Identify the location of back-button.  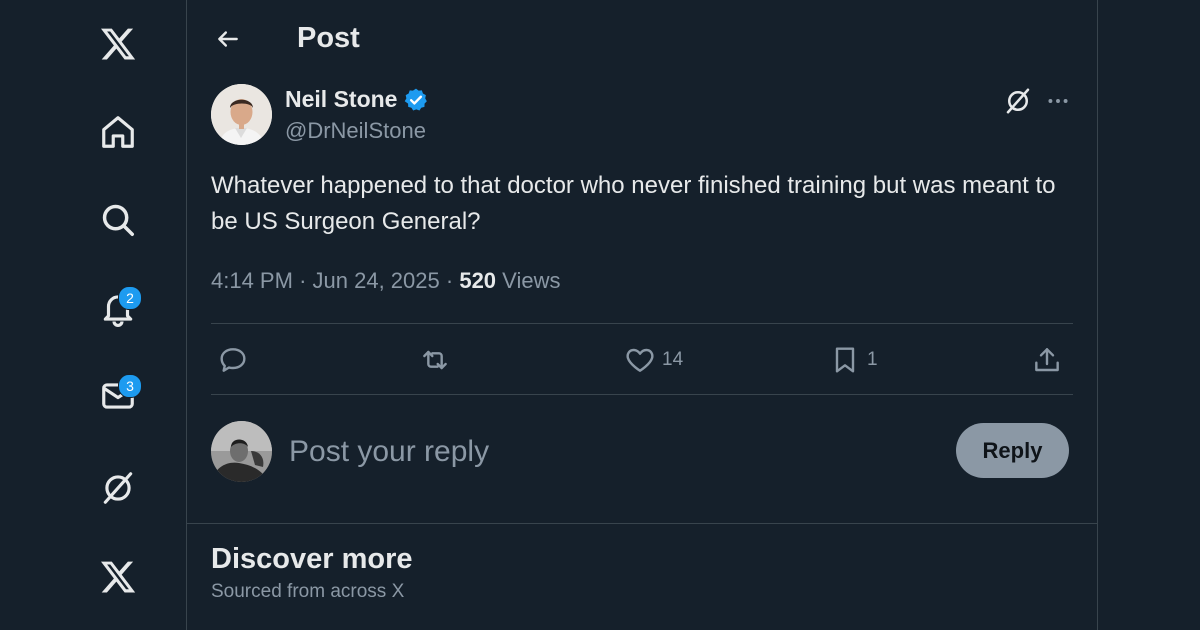
(228, 39).